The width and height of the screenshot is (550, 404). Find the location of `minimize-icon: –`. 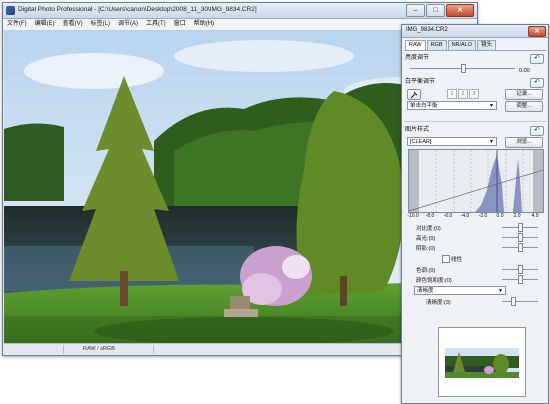

minimize-icon: – is located at coordinates (415, 10).